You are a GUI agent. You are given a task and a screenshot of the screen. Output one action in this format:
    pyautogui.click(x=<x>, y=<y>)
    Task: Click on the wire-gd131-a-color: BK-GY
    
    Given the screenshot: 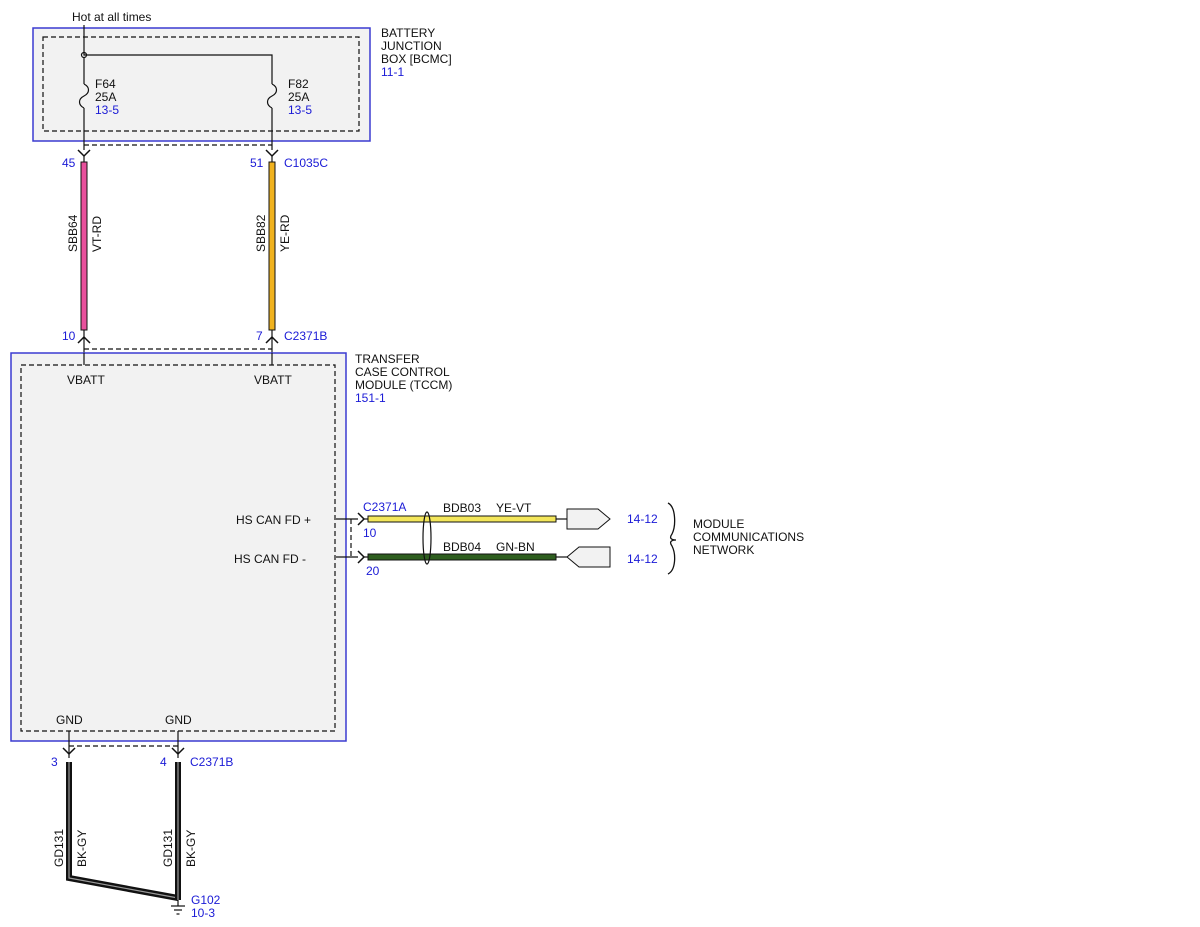 What is the action you would take?
    pyautogui.click(x=82, y=848)
    